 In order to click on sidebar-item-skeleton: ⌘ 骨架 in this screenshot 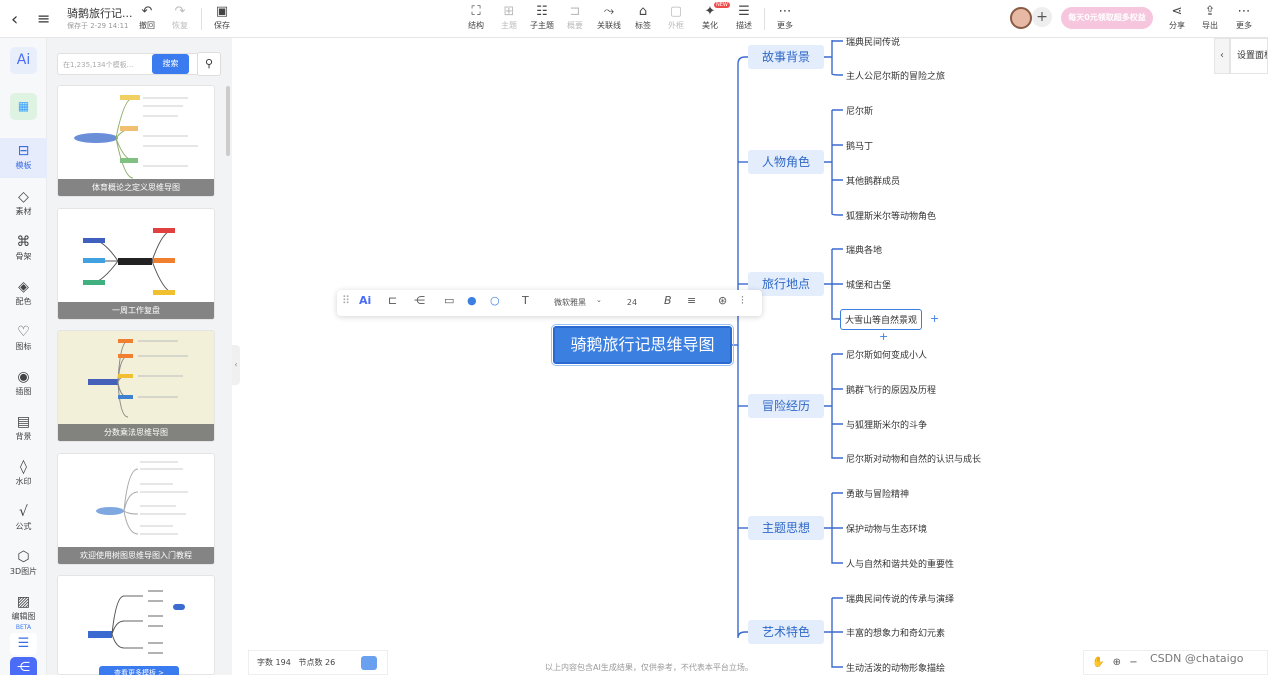, I will do `click(23, 247)`.